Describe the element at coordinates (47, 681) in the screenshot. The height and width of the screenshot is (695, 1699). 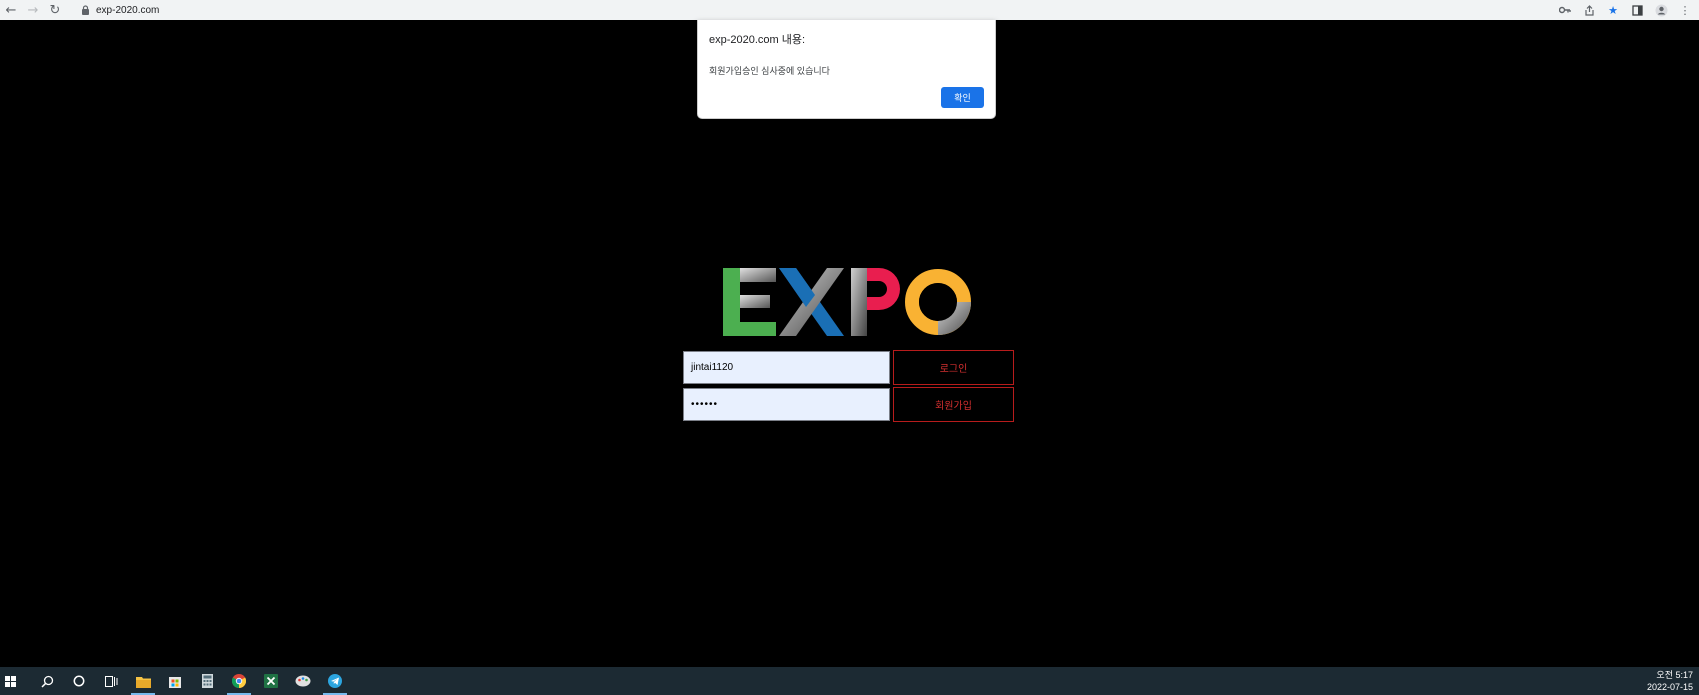
I see `search-icon` at that location.